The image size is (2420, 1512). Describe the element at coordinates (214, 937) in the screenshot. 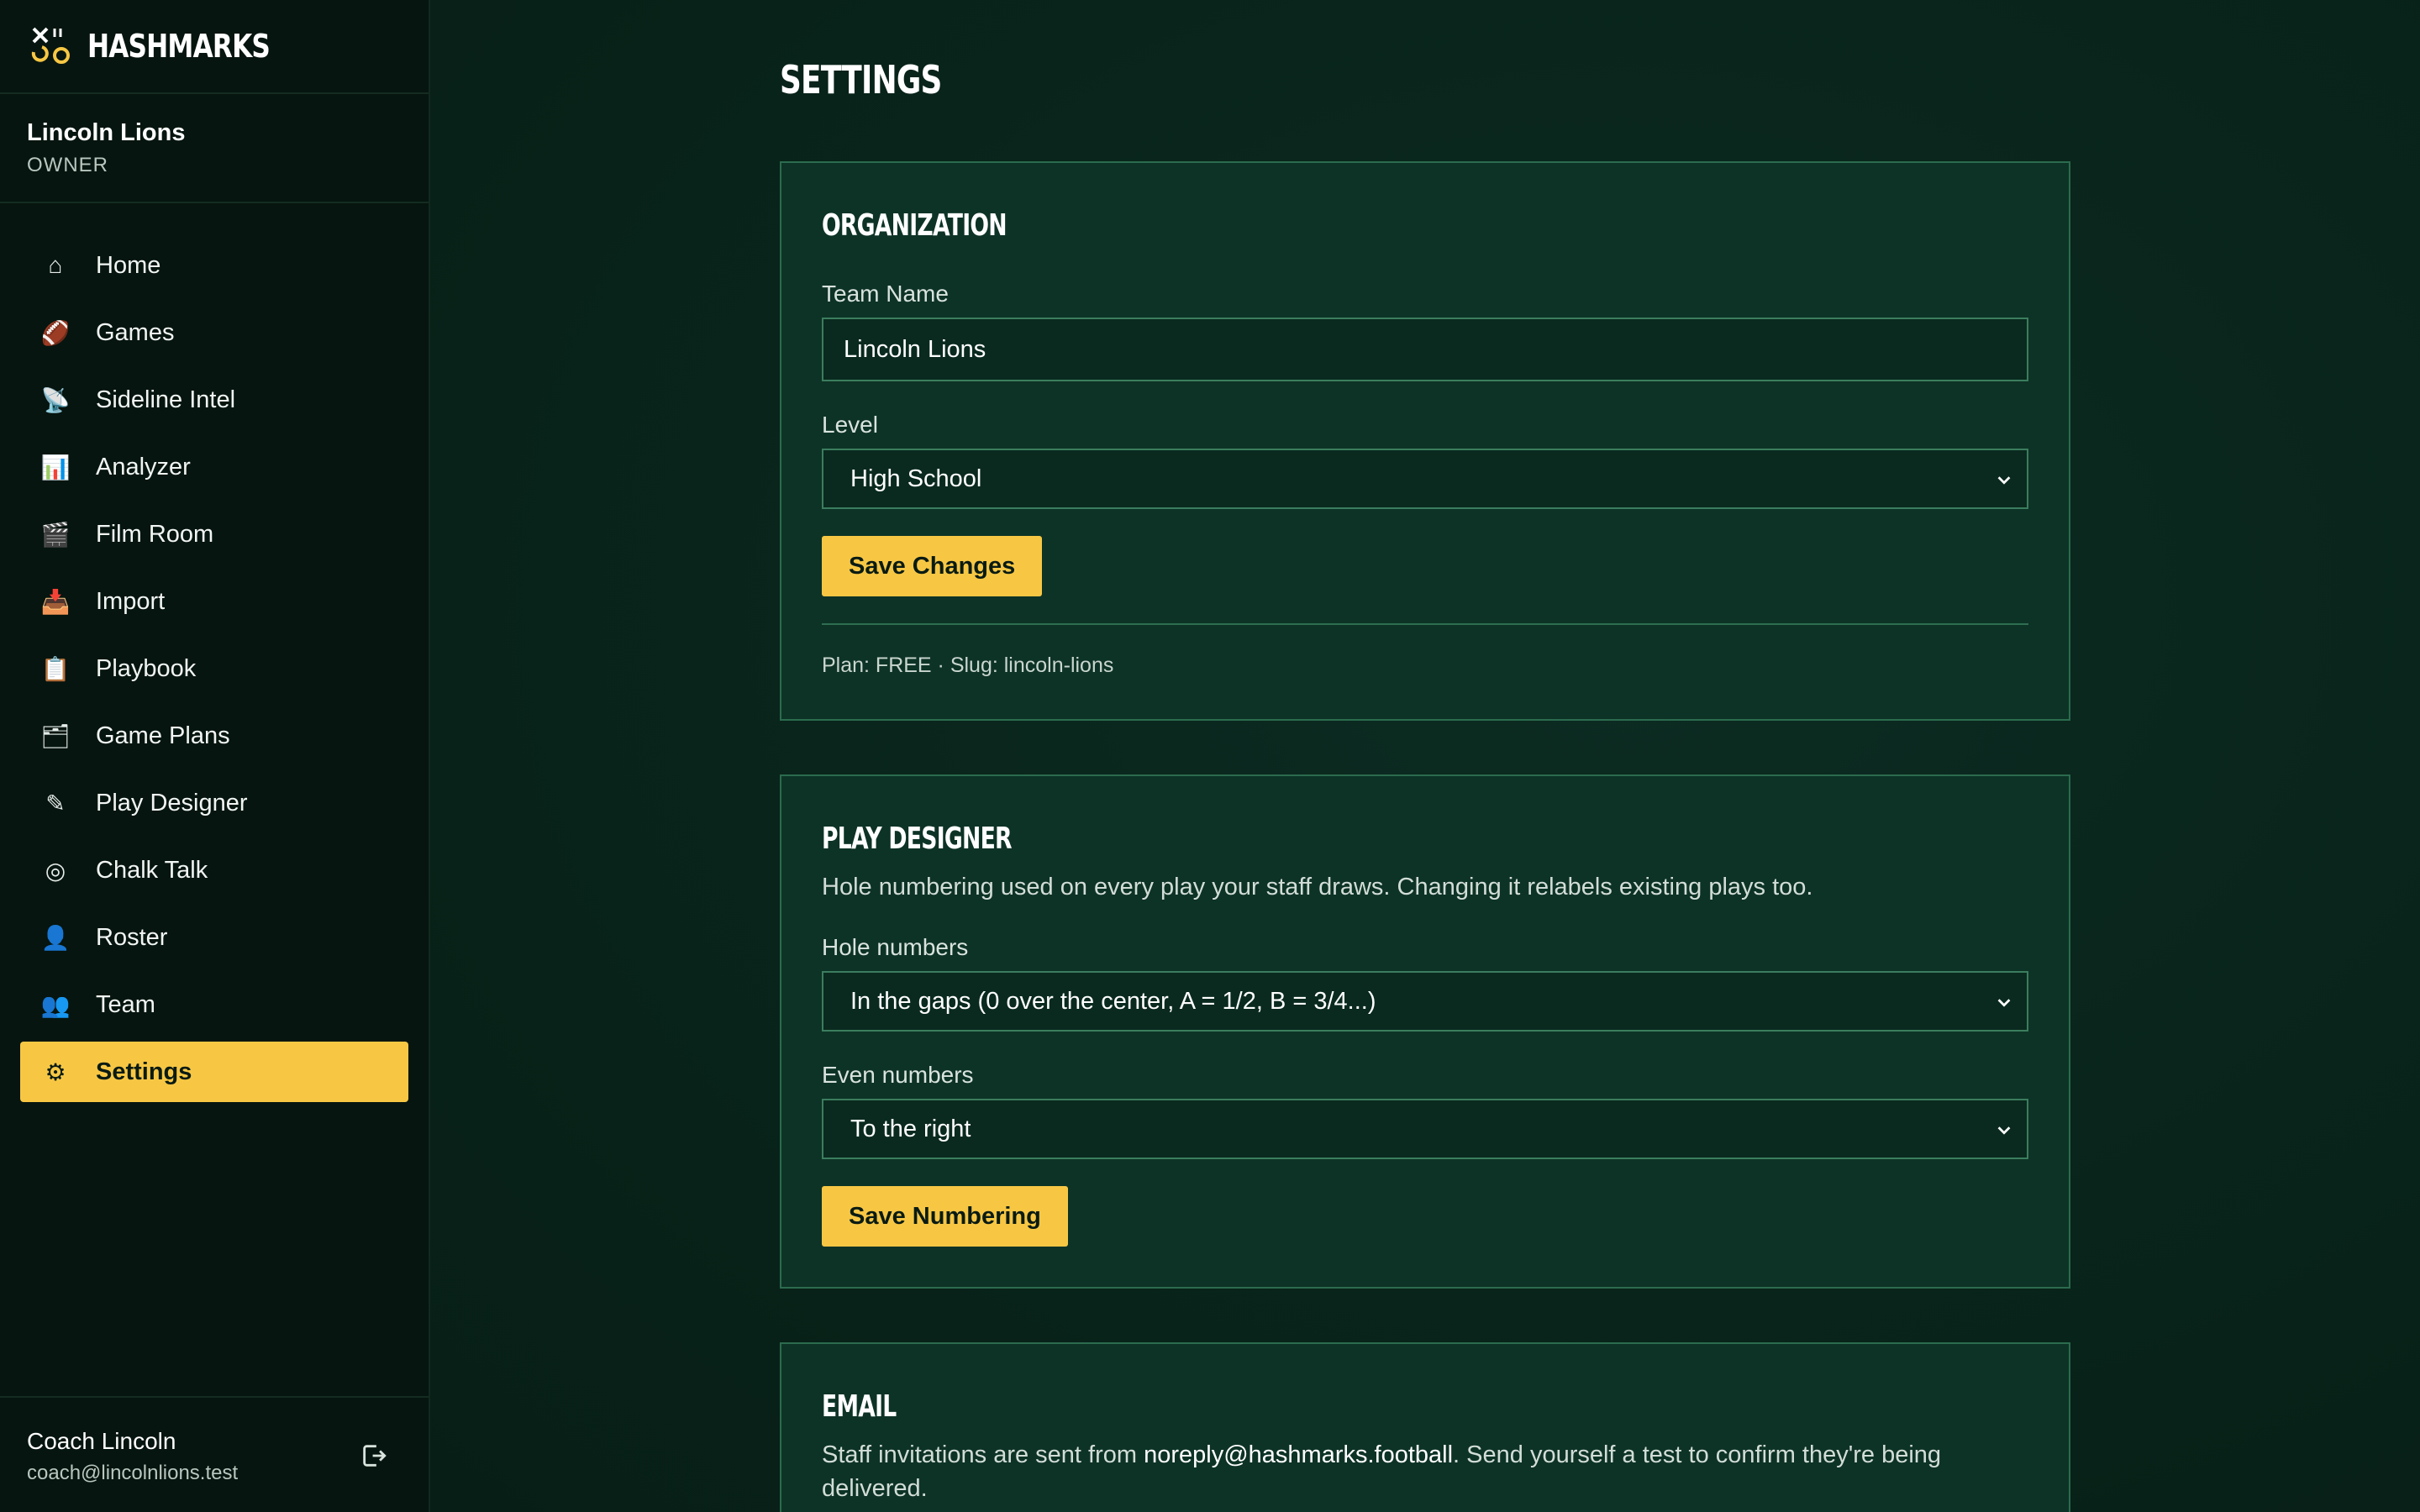

I see `sidebar-item-roster: 👤 Roster` at that location.